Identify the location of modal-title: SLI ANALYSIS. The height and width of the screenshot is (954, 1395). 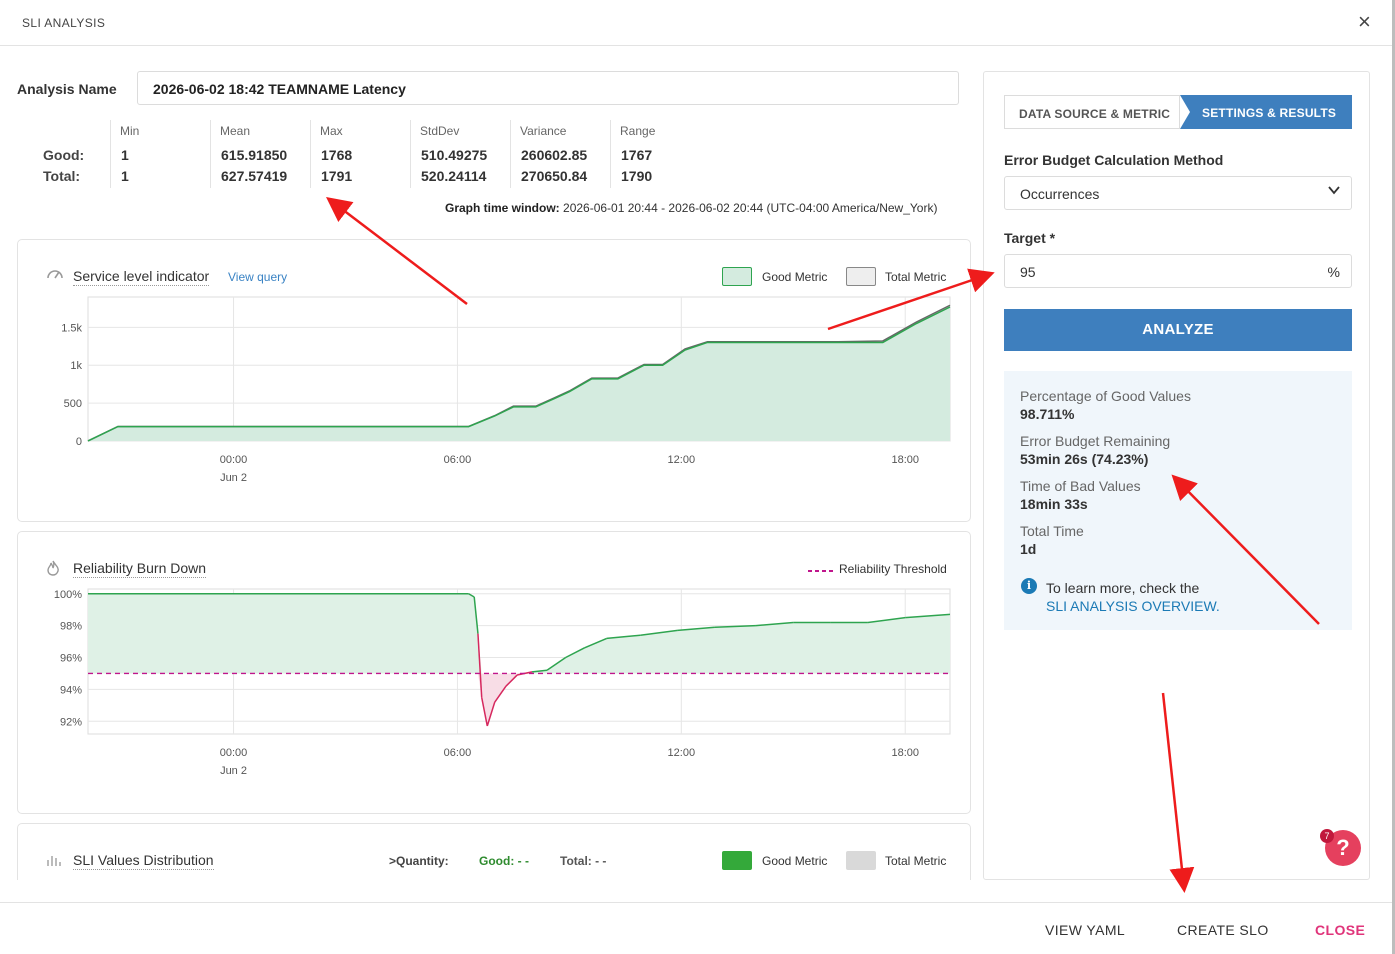
(64, 23).